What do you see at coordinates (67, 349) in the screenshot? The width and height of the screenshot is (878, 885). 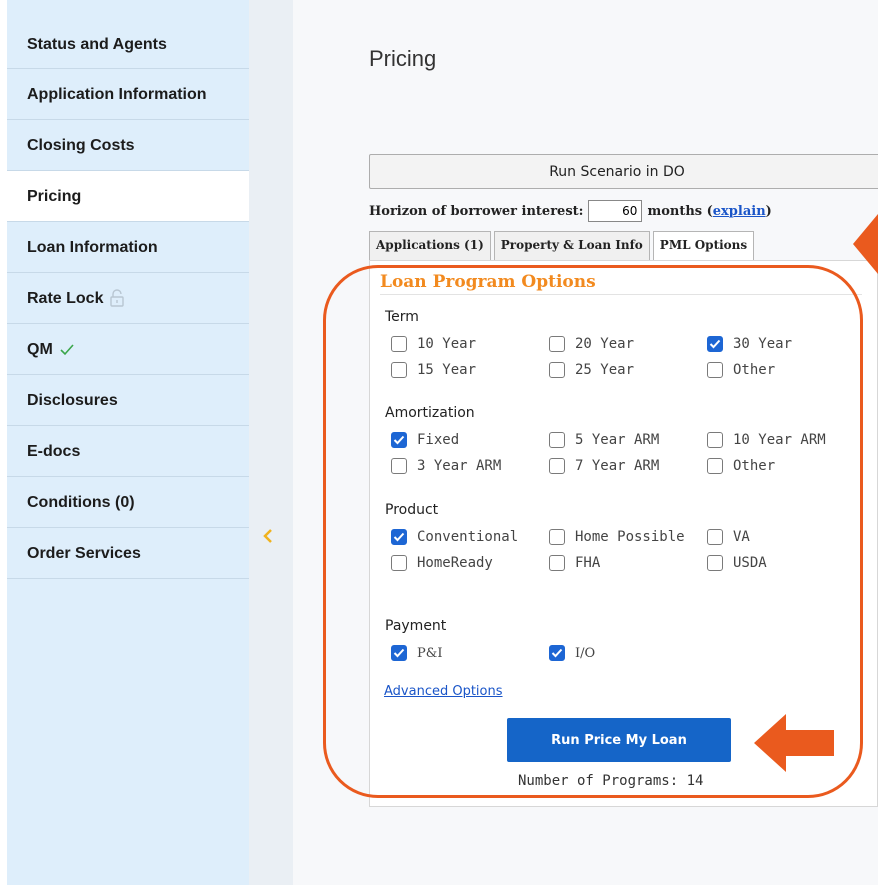 I see `checkmark-icon` at bounding box center [67, 349].